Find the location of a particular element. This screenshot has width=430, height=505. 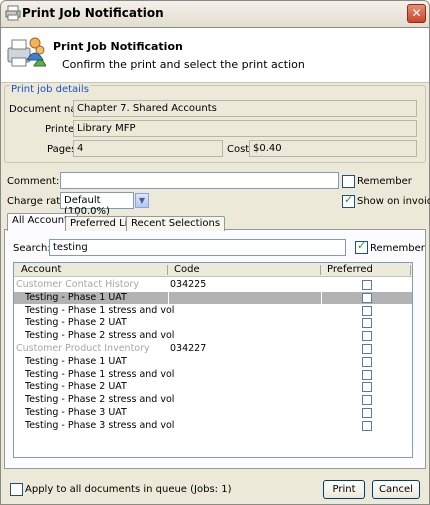

chevron-down-icon: ▼ is located at coordinates (142, 200).